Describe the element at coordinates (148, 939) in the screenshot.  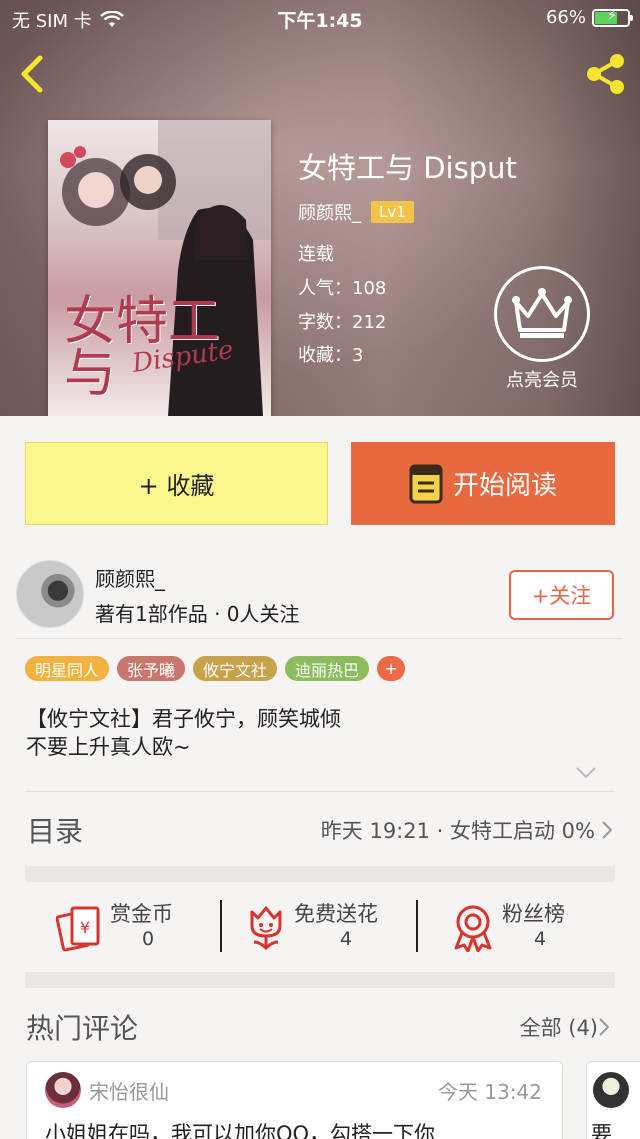
I see `stat-value: 0` at that location.